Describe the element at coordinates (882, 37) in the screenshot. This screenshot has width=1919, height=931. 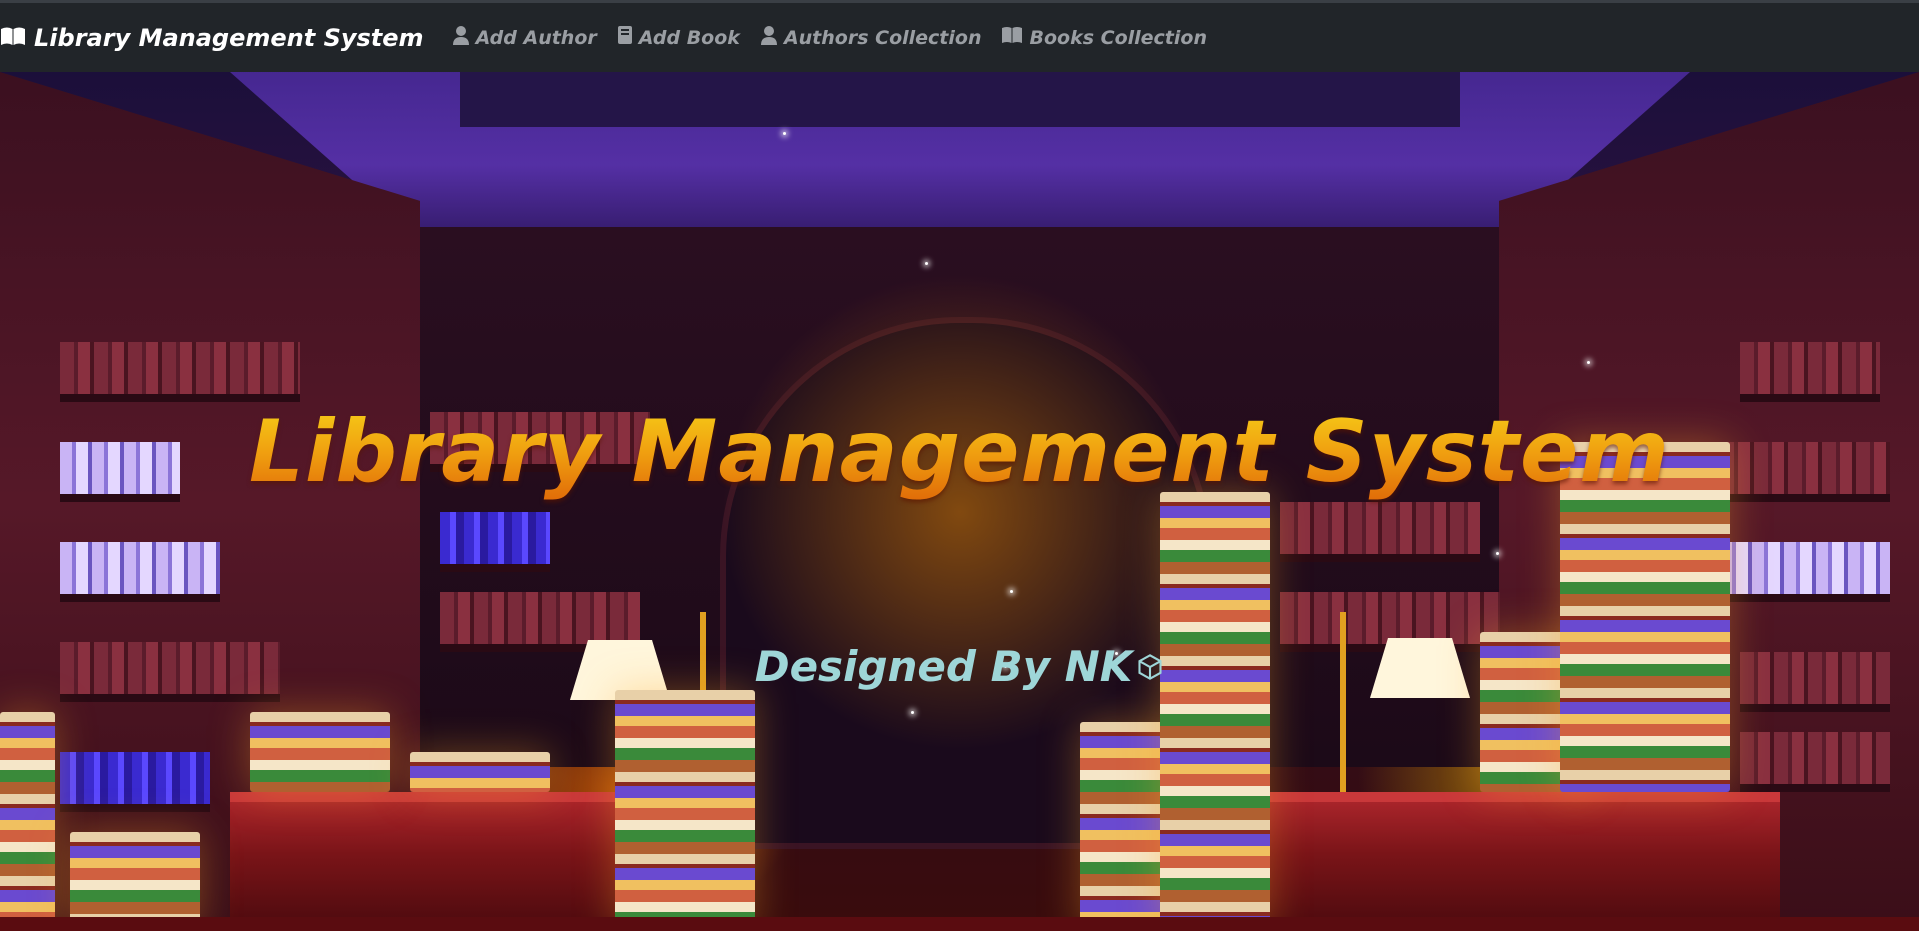
I see `nav-authors-collection-label: Authors Collection` at that location.